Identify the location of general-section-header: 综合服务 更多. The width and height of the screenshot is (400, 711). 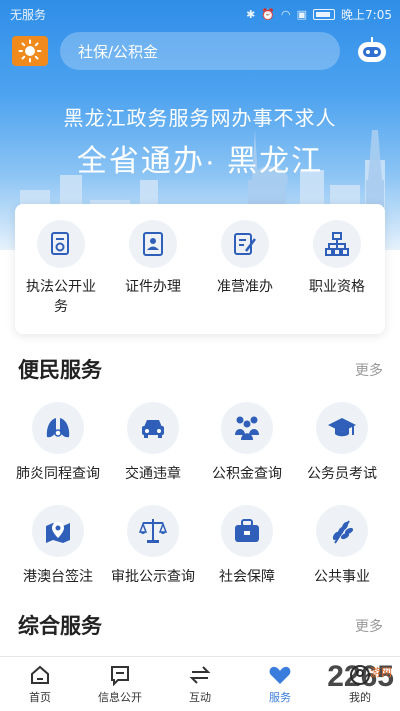
(200, 625).